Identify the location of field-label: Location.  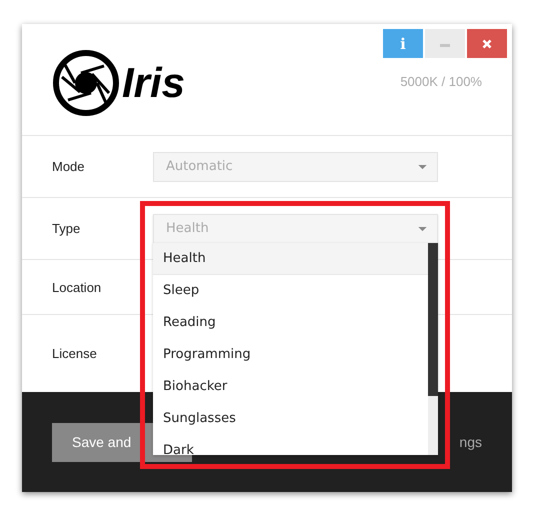
(77, 287).